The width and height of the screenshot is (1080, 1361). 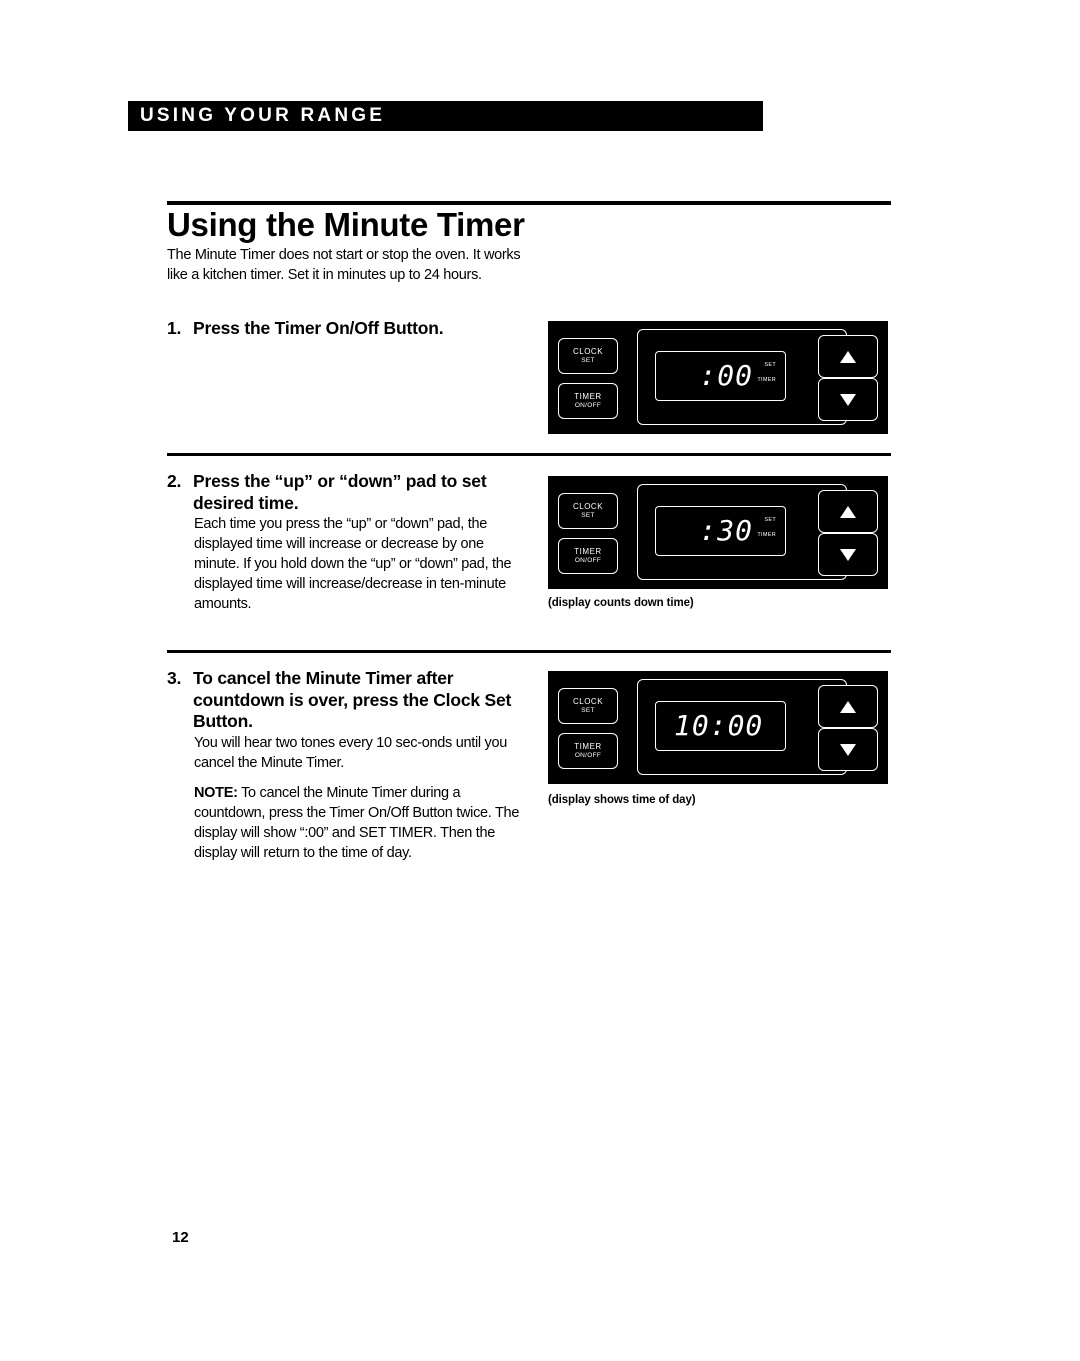 What do you see at coordinates (726, 530) in the screenshot?
I see `lcd-digits: :30` at bounding box center [726, 530].